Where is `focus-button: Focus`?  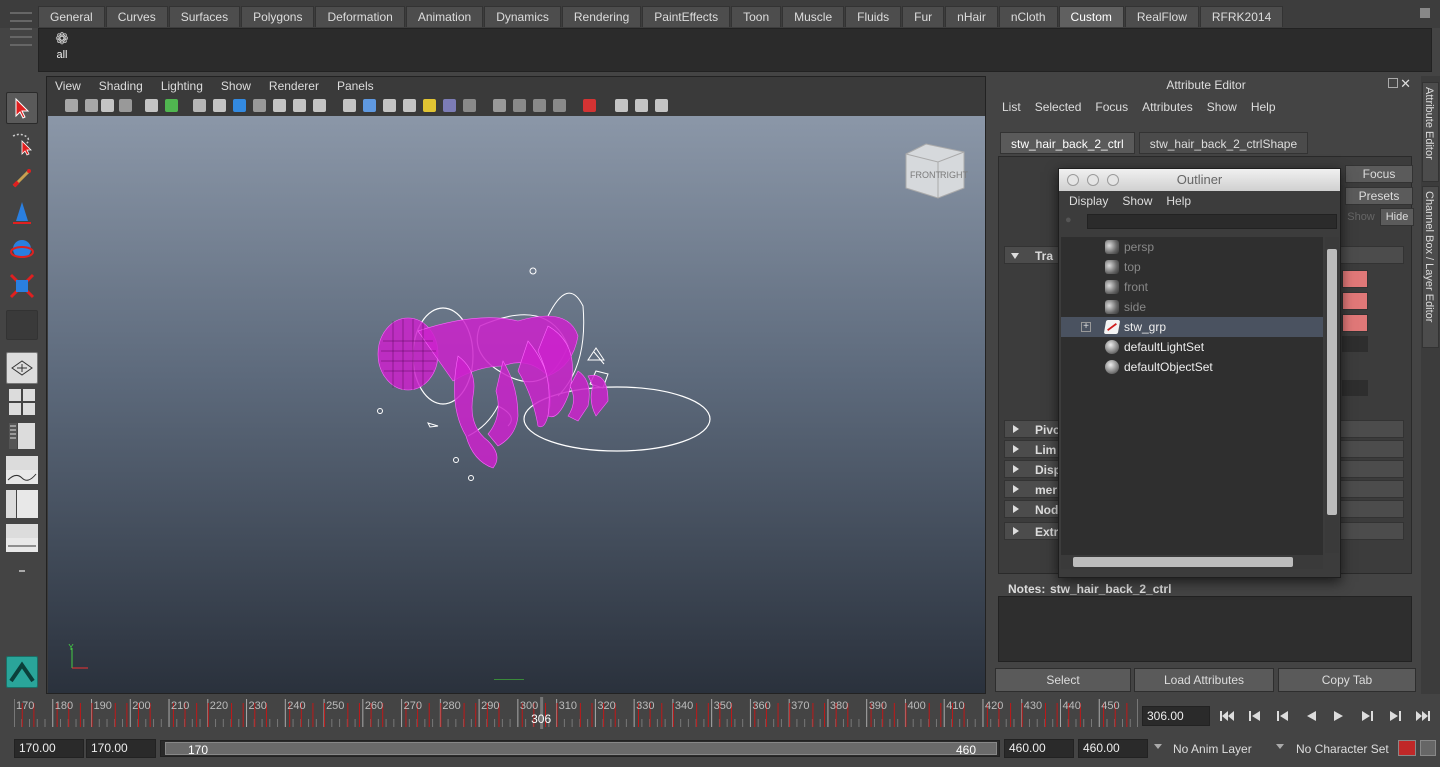
focus-button: Focus is located at coordinates (1379, 174).